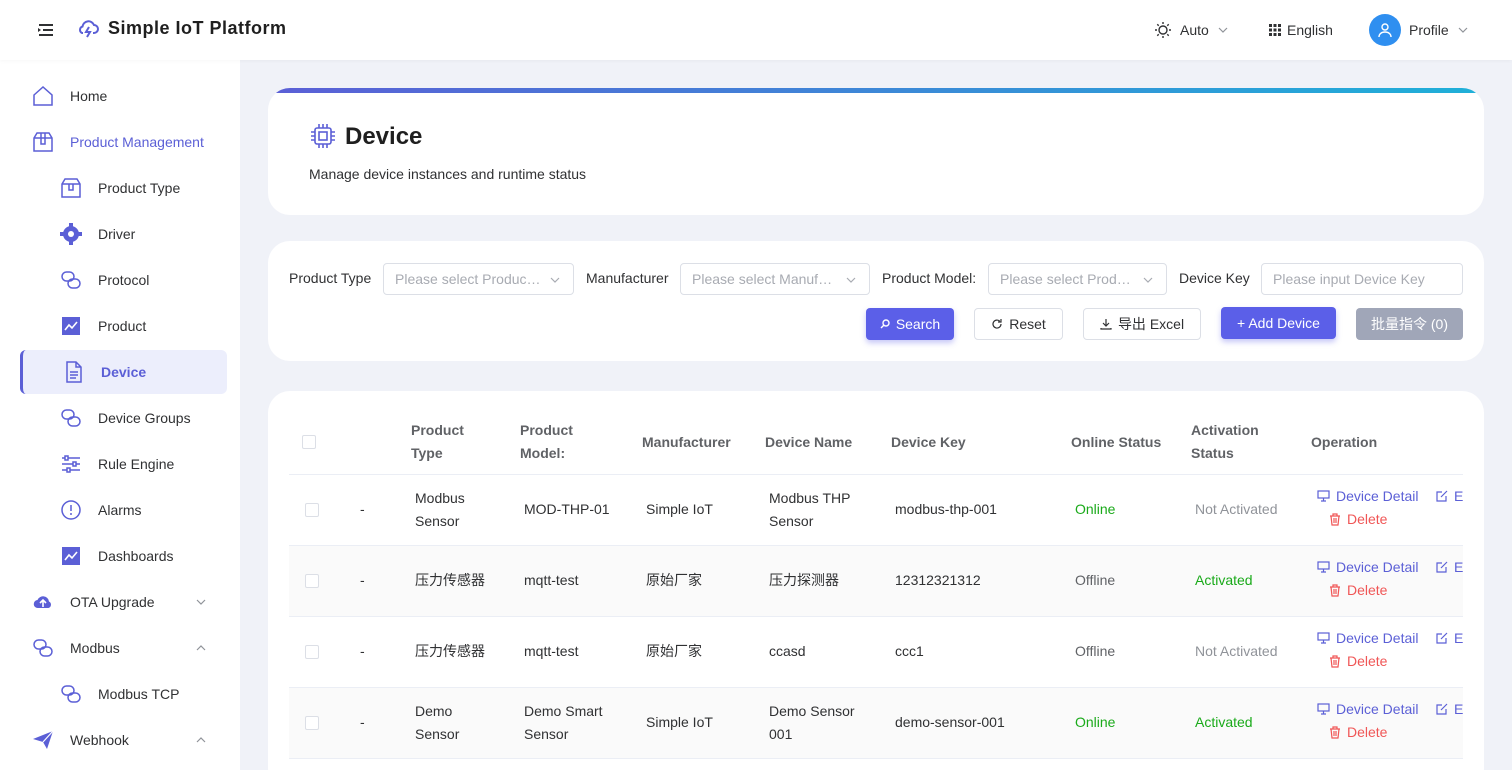 The image size is (1512, 770). Describe the element at coordinates (567, 509) in the screenshot. I see `cell-product-model: MOD-THP-01` at that location.